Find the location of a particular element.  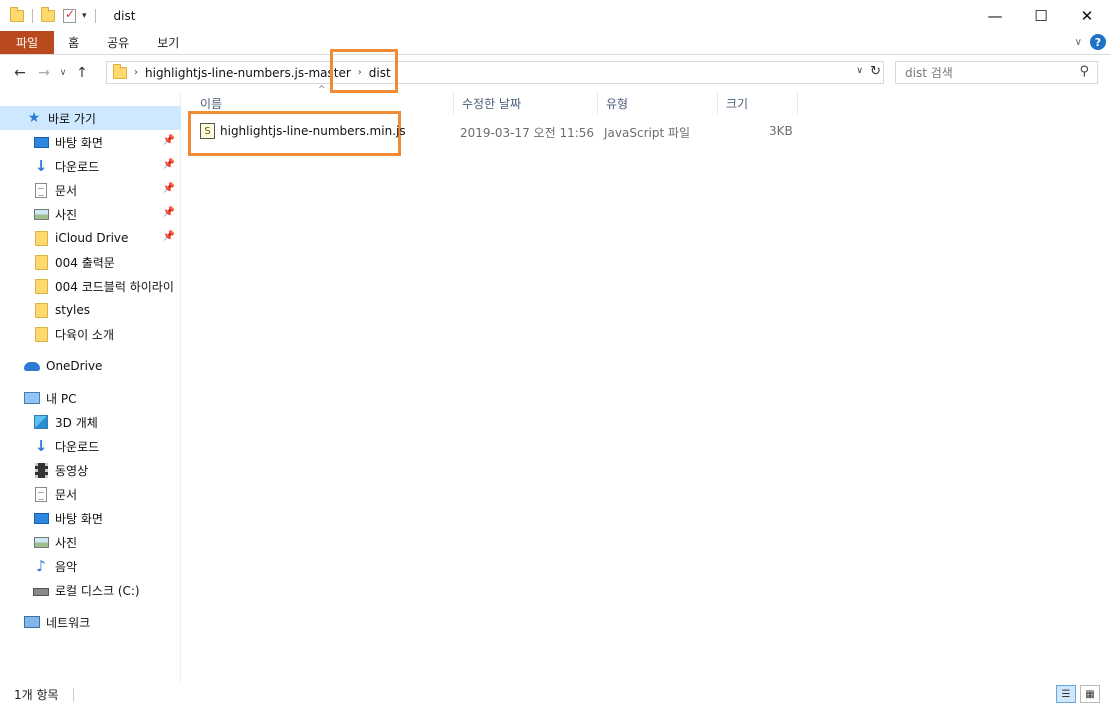

sidebar-item-videos: 동영상 is located at coordinates (90, 470).